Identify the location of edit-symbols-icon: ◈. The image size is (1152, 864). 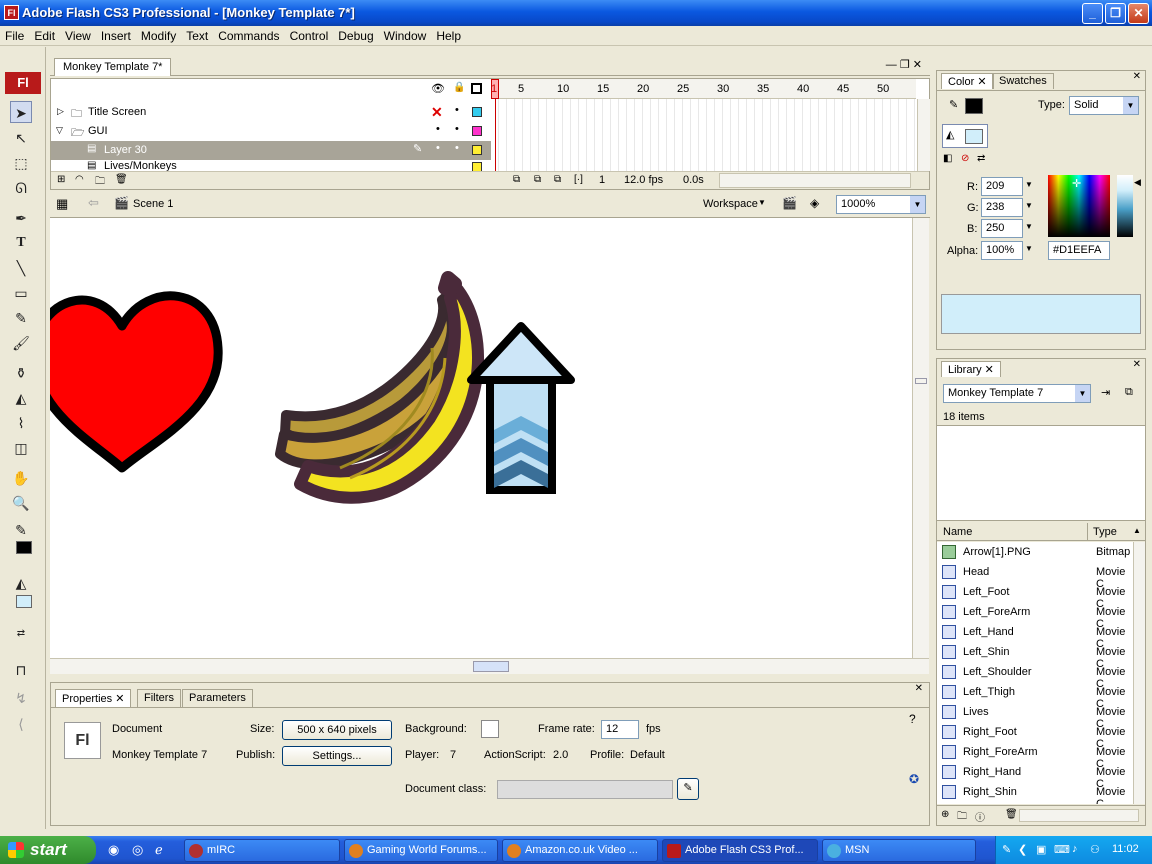
(814, 203).